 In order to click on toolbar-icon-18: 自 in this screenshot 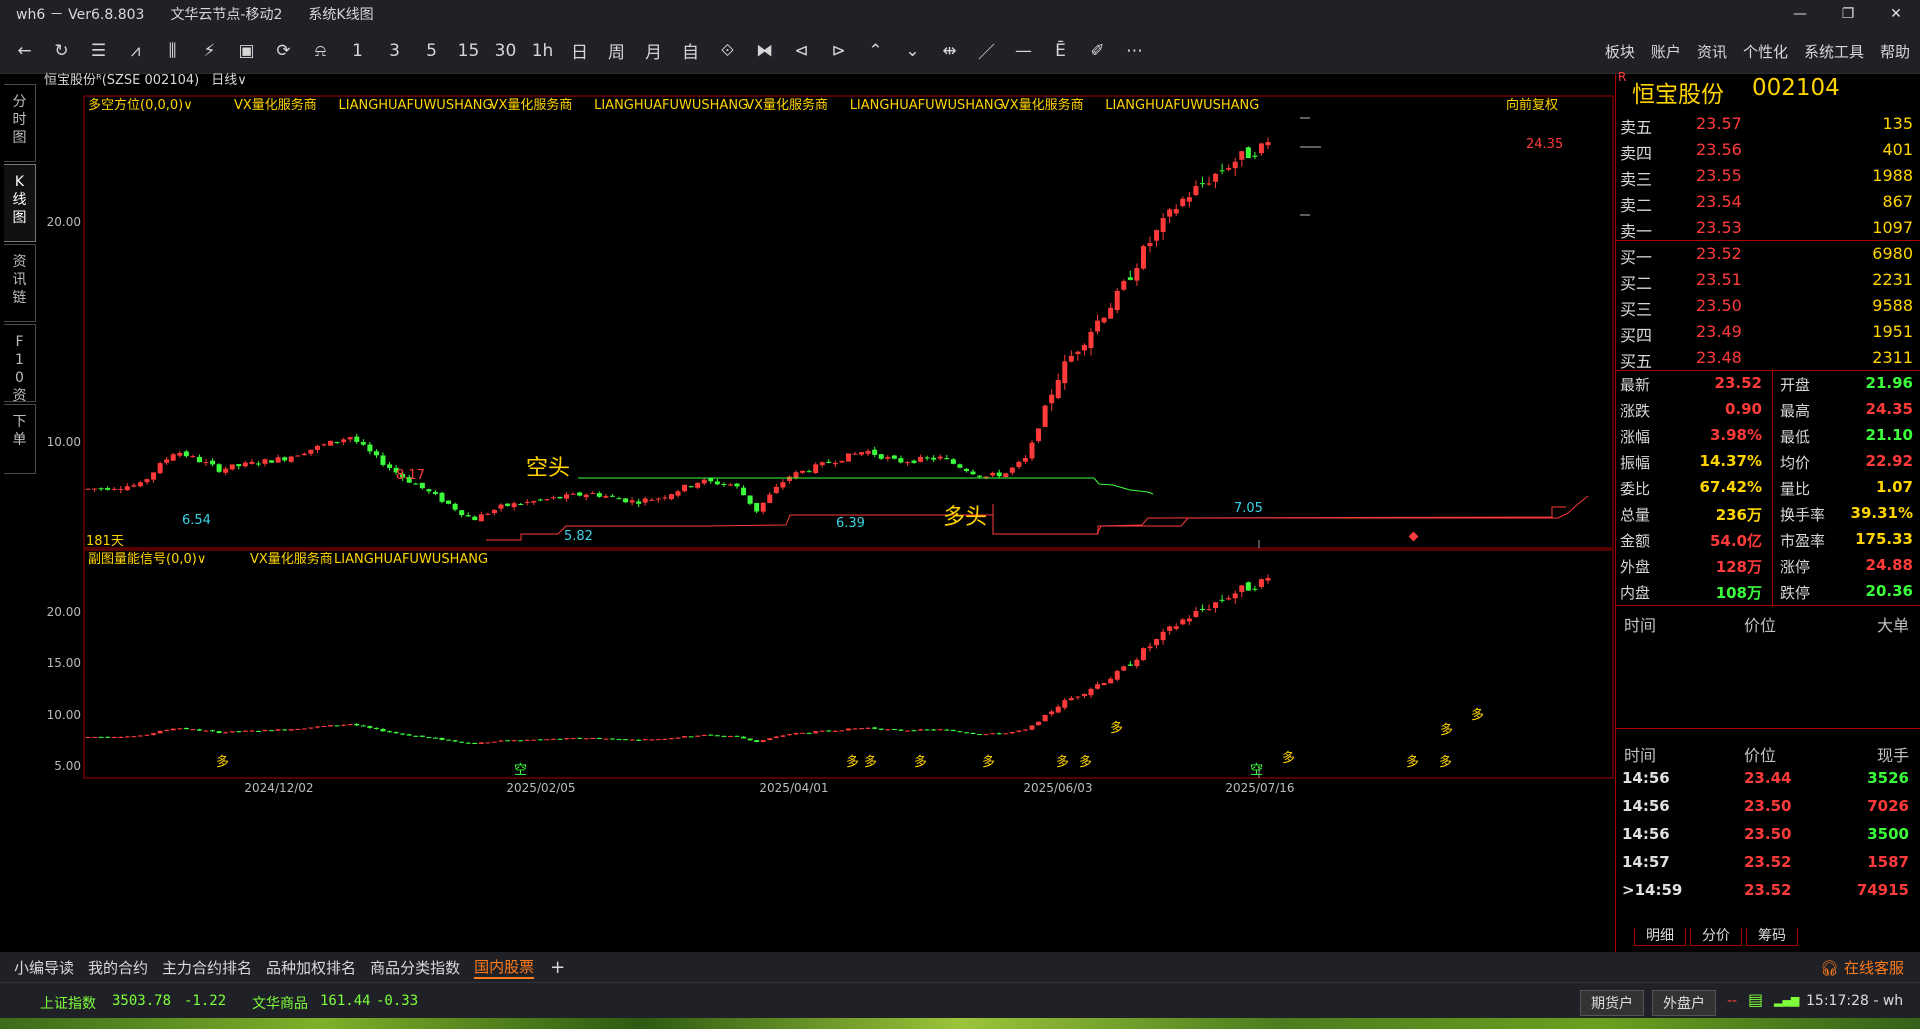, I will do `click(690, 51)`.